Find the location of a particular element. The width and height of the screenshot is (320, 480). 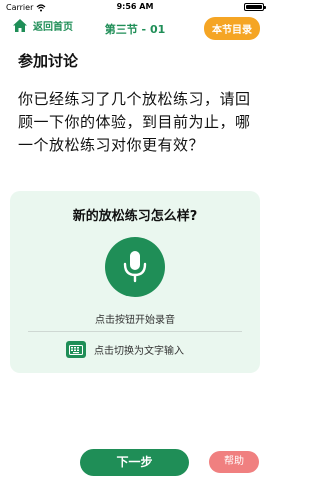

switch-to-text-button: 点击切换为文字输入 is located at coordinates (125, 349).